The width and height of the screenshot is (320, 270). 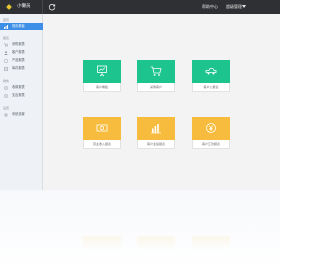 What do you see at coordinates (18, 87) in the screenshot?
I see `sidebar-item-label: 收款报表` at bounding box center [18, 87].